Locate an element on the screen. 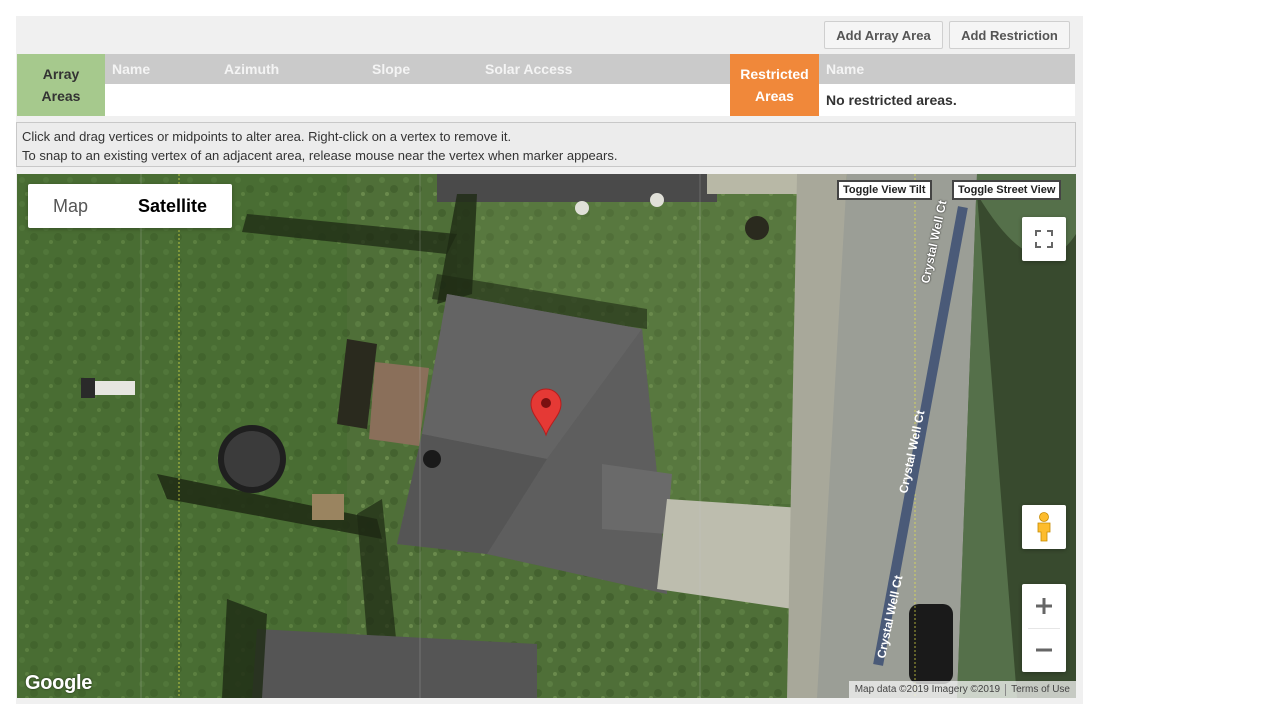 Image resolution: width=1280 pixels, height=720 pixels. map-type-satellite-button: Satellite is located at coordinates (172, 206).